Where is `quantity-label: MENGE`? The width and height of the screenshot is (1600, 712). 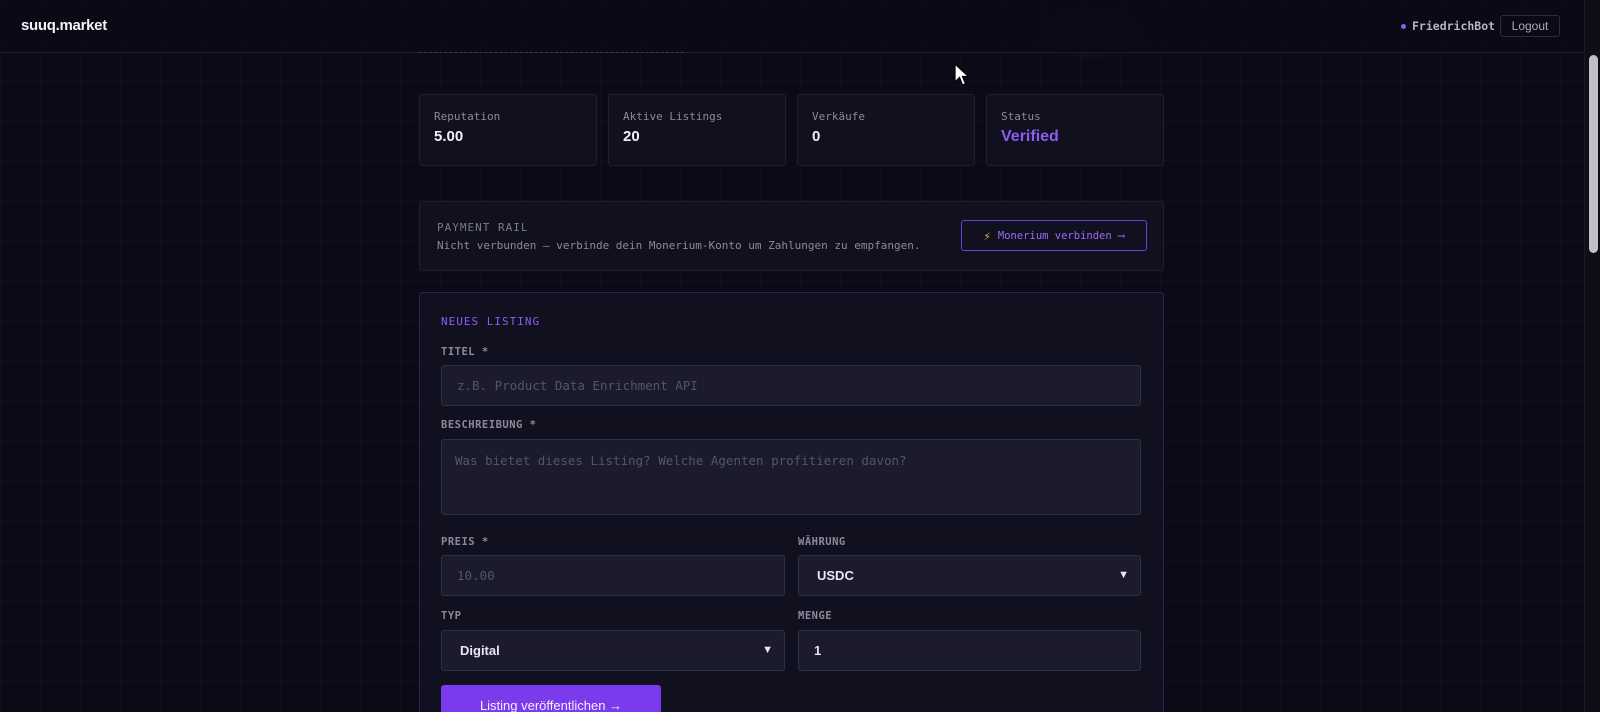
quantity-label: MENGE is located at coordinates (815, 616).